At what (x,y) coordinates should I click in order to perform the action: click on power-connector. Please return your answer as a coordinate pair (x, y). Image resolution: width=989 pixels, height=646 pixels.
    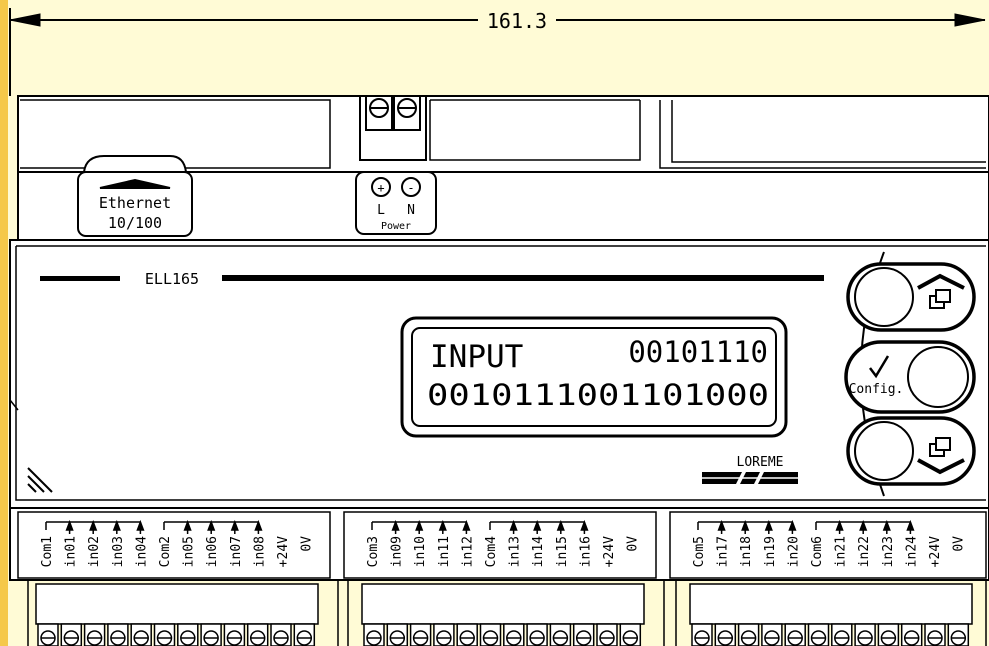
    Looking at the image, I should click on (393, 128).